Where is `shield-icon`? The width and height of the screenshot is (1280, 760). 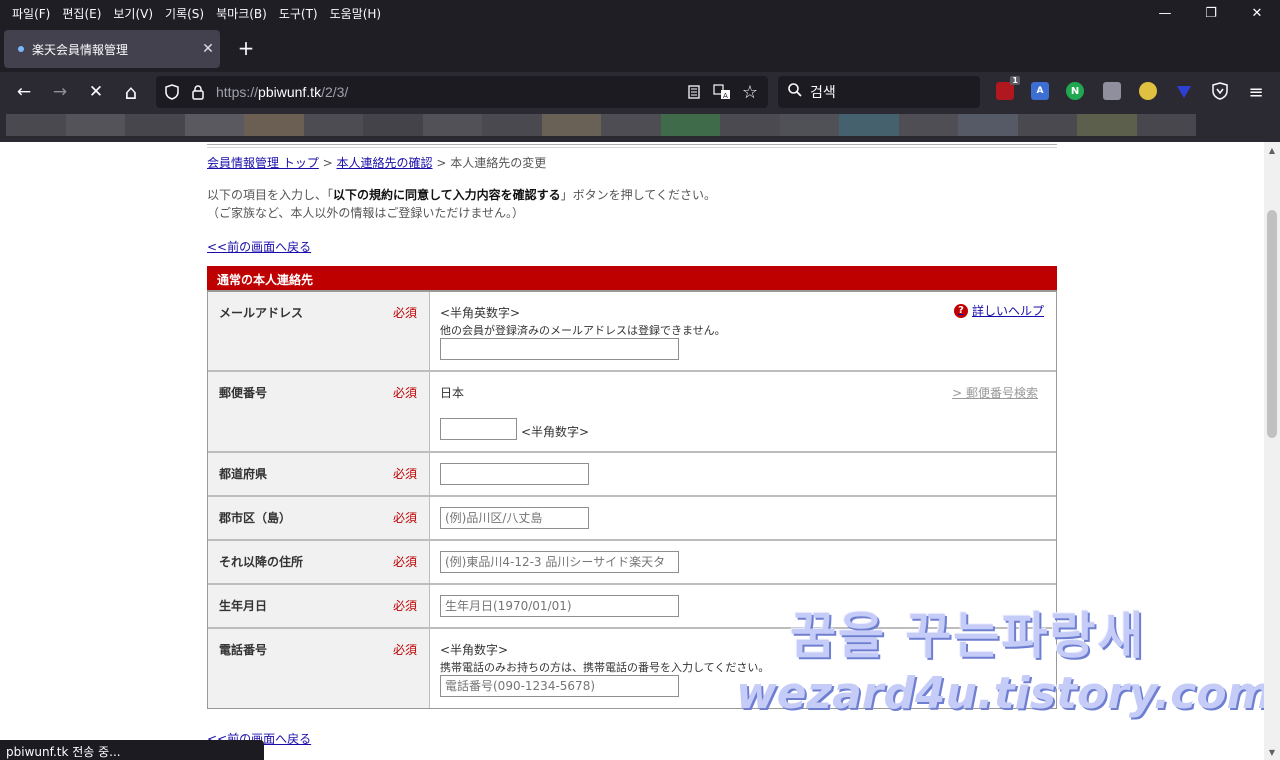
shield-icon is located at coordinates (172, 92).